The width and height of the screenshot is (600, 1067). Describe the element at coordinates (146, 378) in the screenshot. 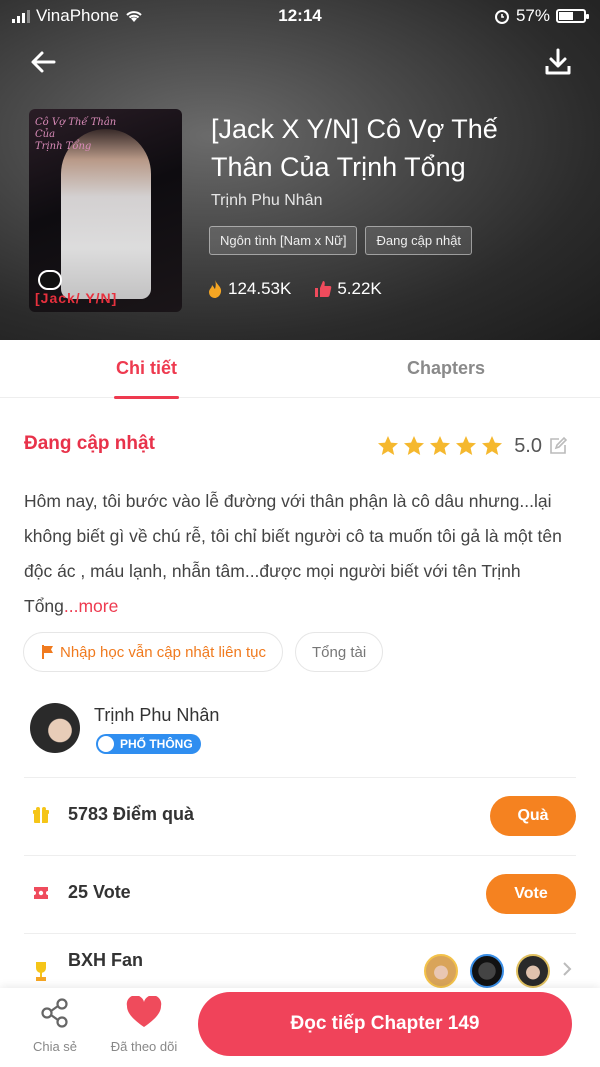

I see `tab-detail: Chi tiết` at that location.